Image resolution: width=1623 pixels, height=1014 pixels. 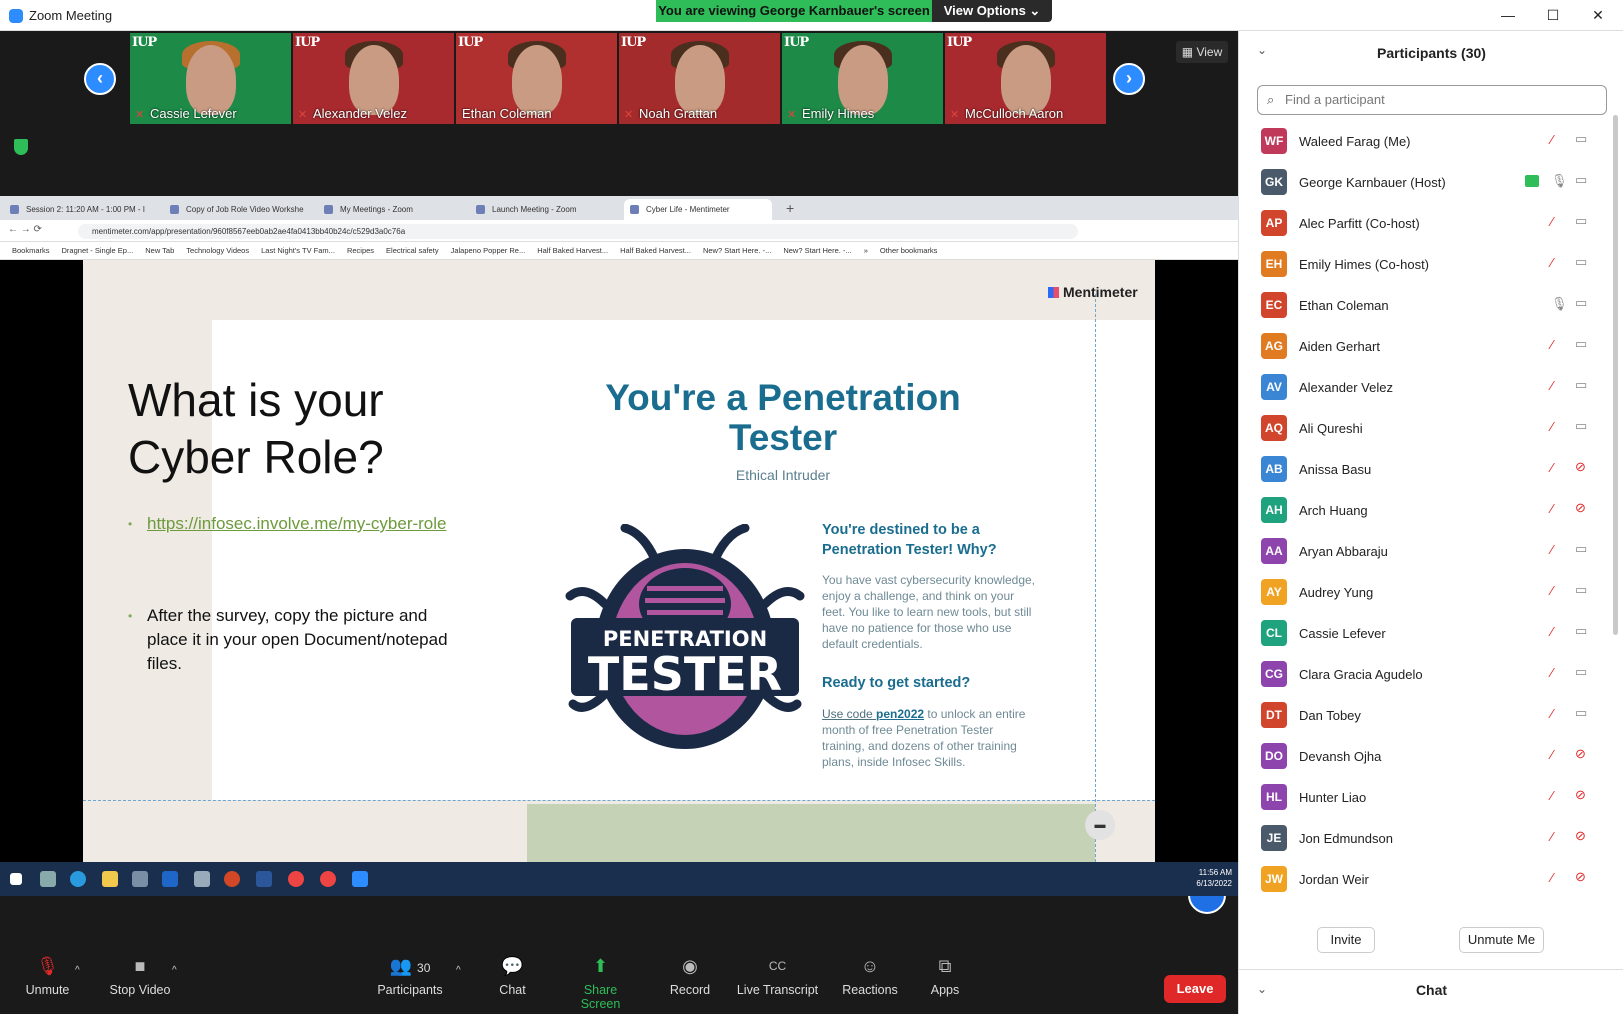 I want to click on participant-row: AB Anissa Basu ⁄ ⊘, so click(x=1431, y=469).